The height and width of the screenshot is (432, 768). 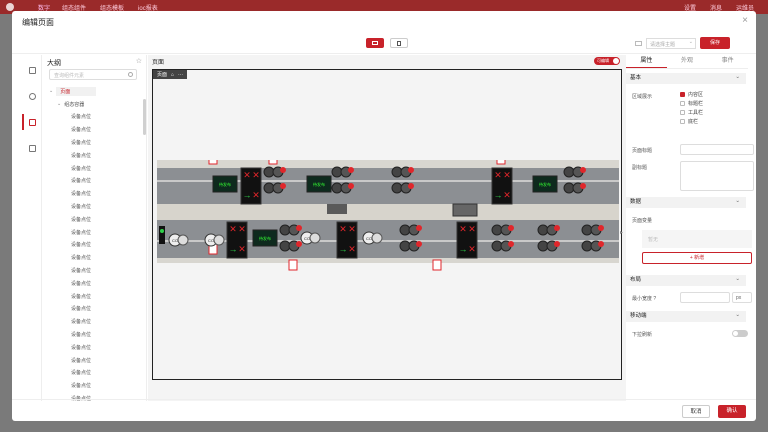 I want to click on phone-icon, so click(x=399, y=43).